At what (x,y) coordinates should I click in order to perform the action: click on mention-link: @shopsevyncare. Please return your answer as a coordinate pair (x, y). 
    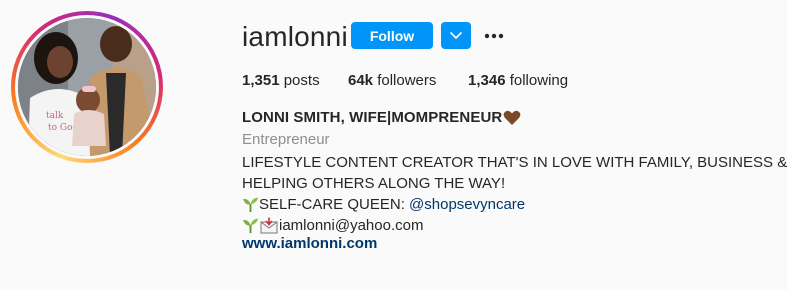
    Looking at the image, I should click on (467, 204).